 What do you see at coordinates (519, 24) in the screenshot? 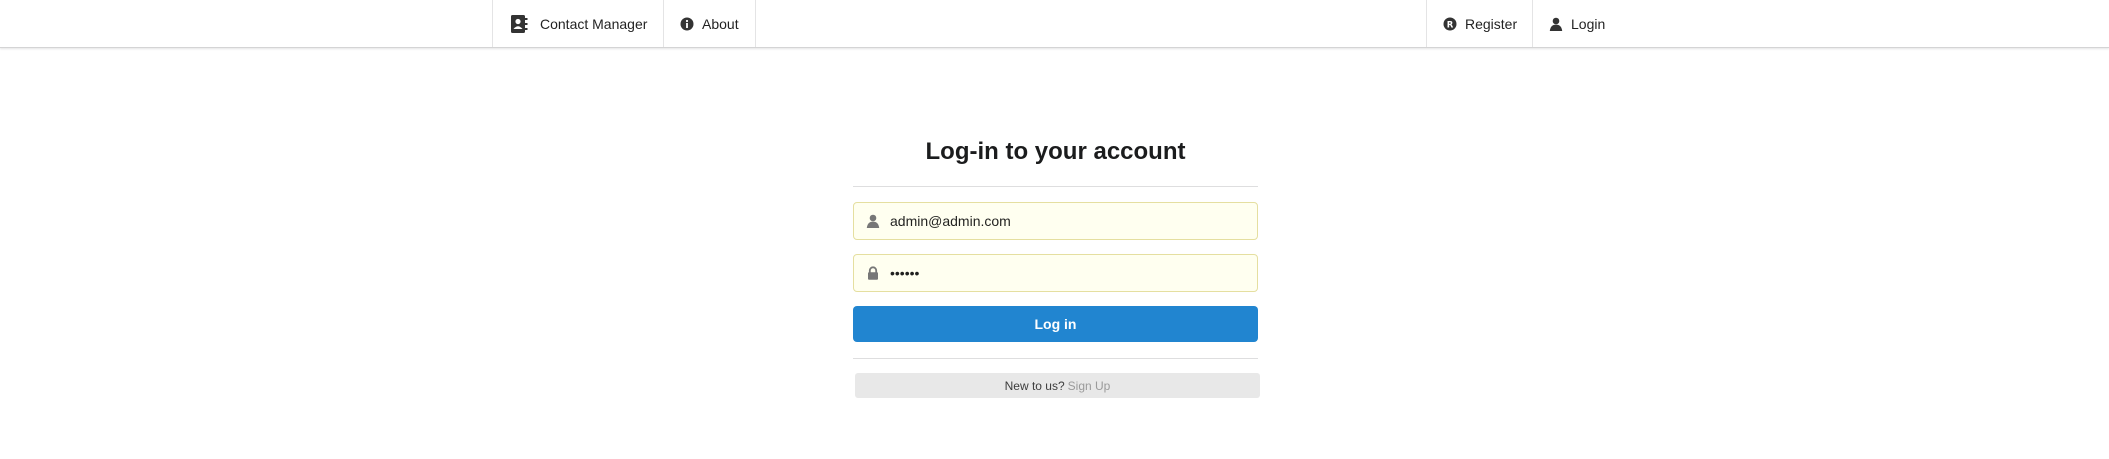
I see `address-book-icon` at bounding box center [519, 24].